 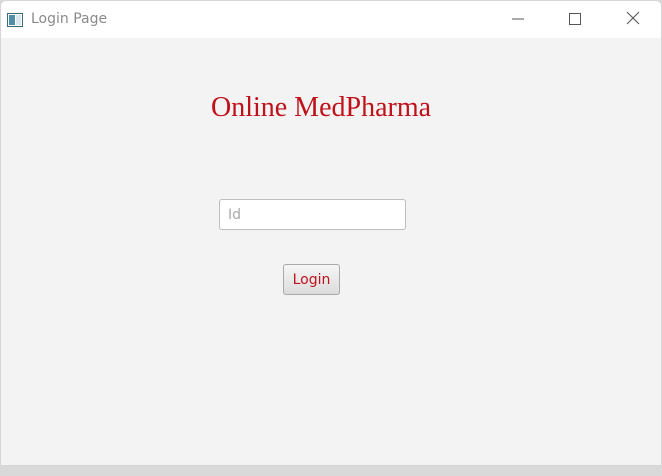 I want to click on close-button, so click(x=633, y=19).